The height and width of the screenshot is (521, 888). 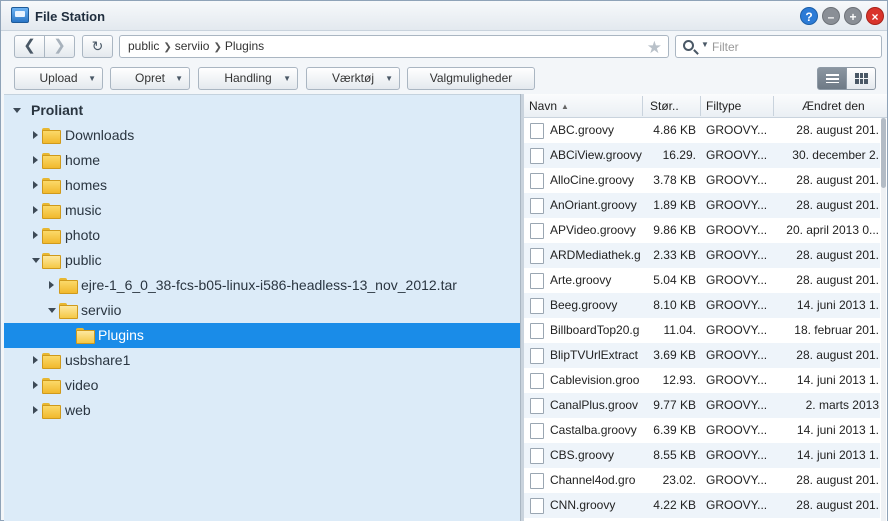 I want to click on column-header-size: Stør.., so click(x=664, y=106).